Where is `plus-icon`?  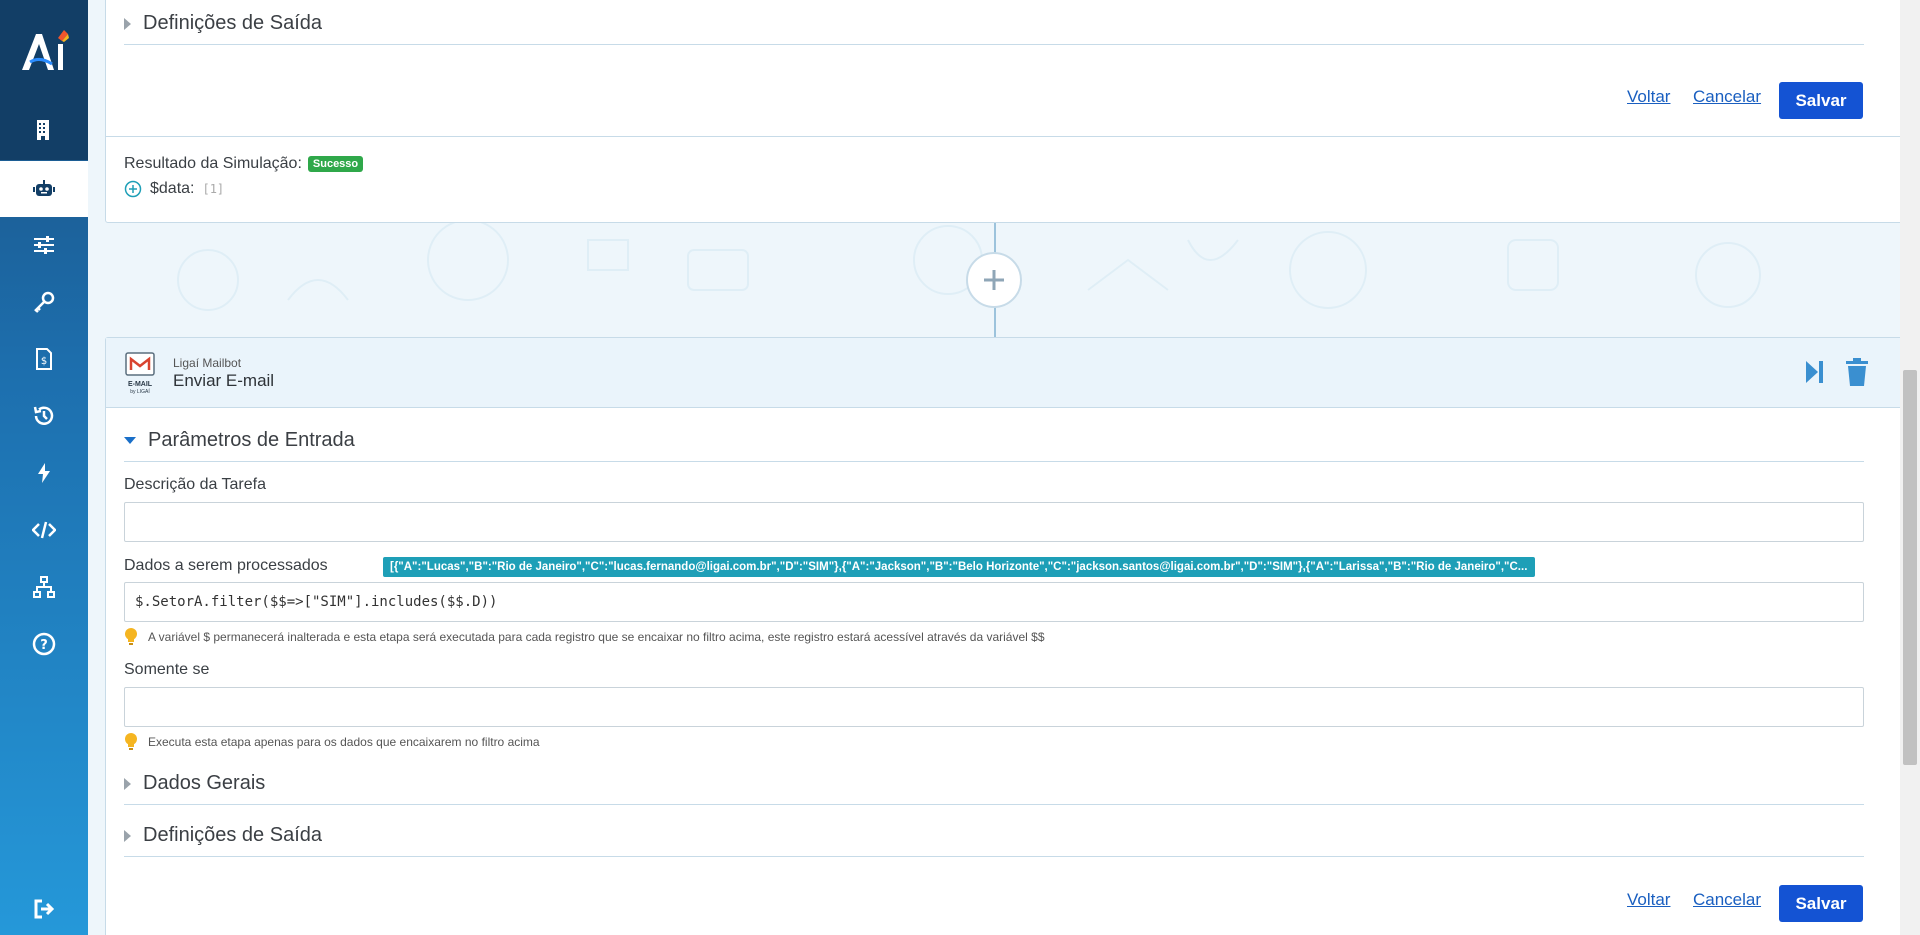
plus-icon is located at coordinates (994, 280).